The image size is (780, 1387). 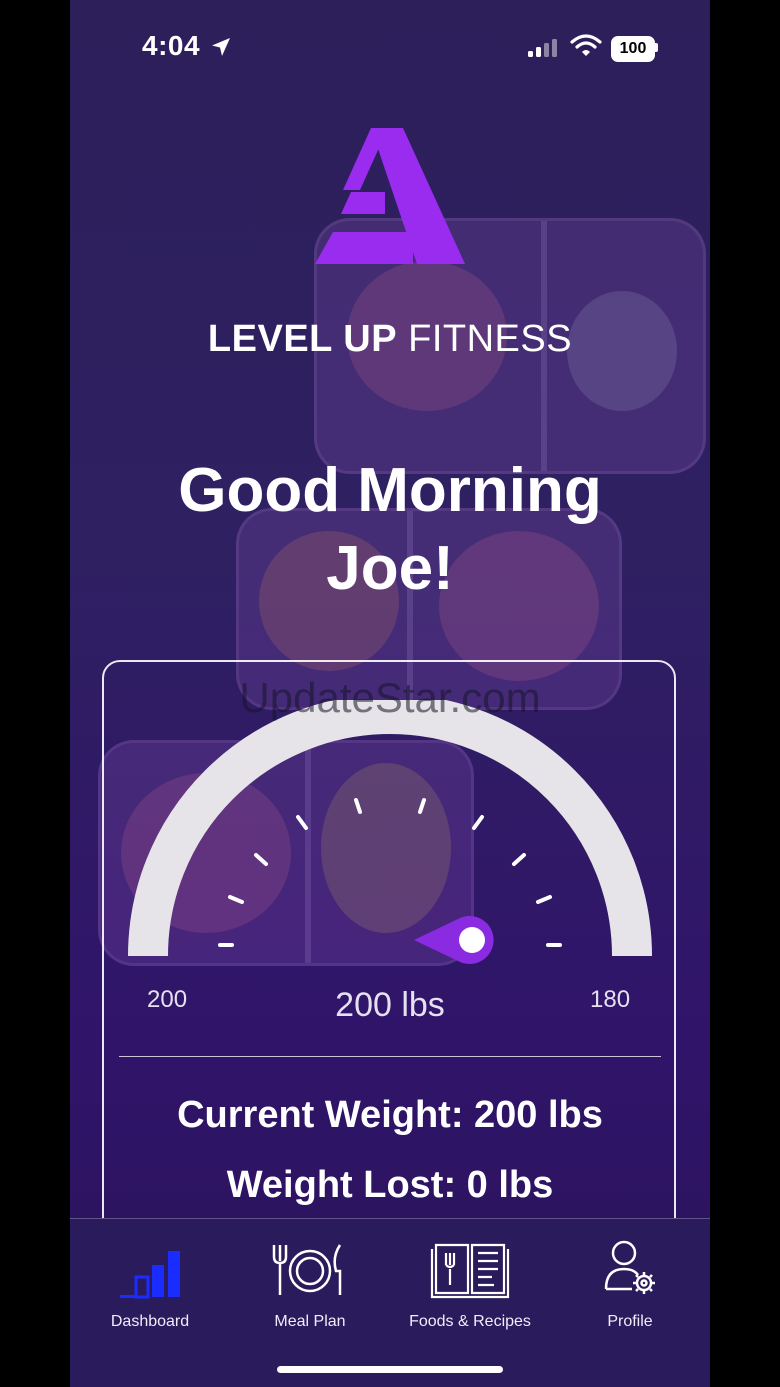 What do you see at coordinates (630, 1321) in the screenshot?
I see `tab-profile-label: Profile` at bounding box center [630, 1321].